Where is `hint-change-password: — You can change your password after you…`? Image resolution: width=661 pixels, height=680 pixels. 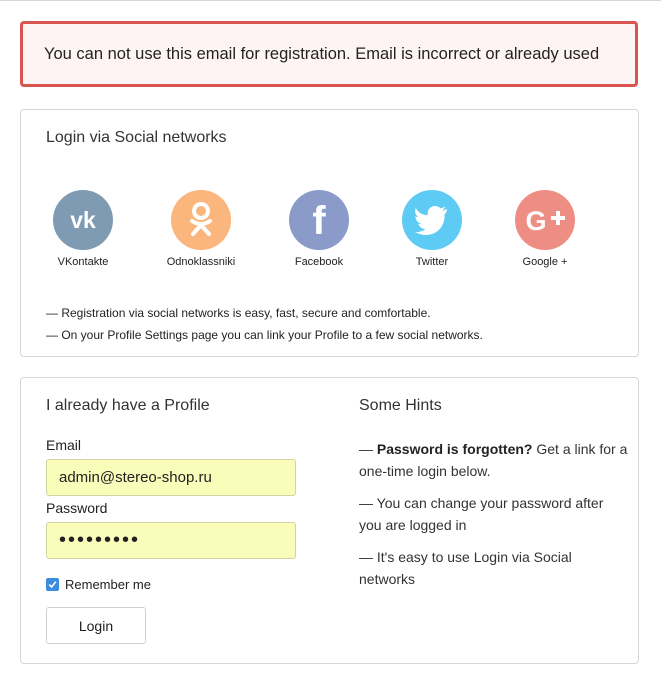 hint-change-password: — You can change your password after you… is located at coordinates (481, 514).